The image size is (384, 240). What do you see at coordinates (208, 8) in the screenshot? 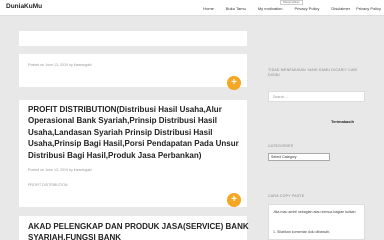
I see `nav-home: Home` at bounding box center [208, 8].